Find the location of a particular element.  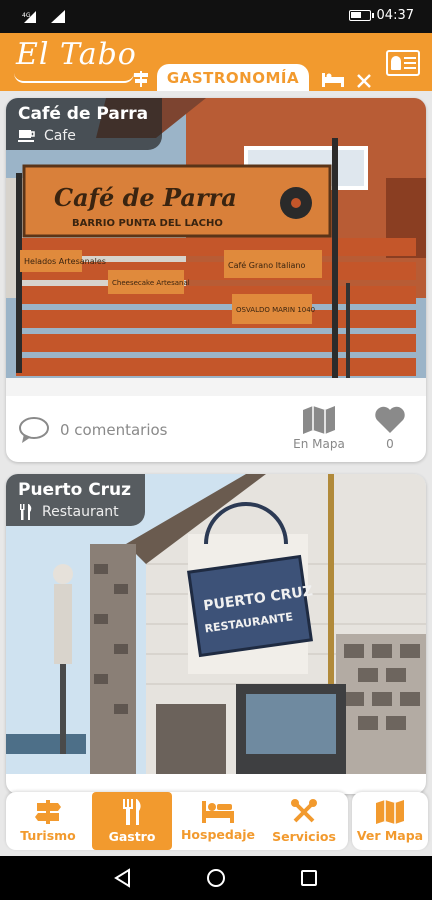

place-title-box: Café de Parra Cafe is located at coordinates (84, 124).